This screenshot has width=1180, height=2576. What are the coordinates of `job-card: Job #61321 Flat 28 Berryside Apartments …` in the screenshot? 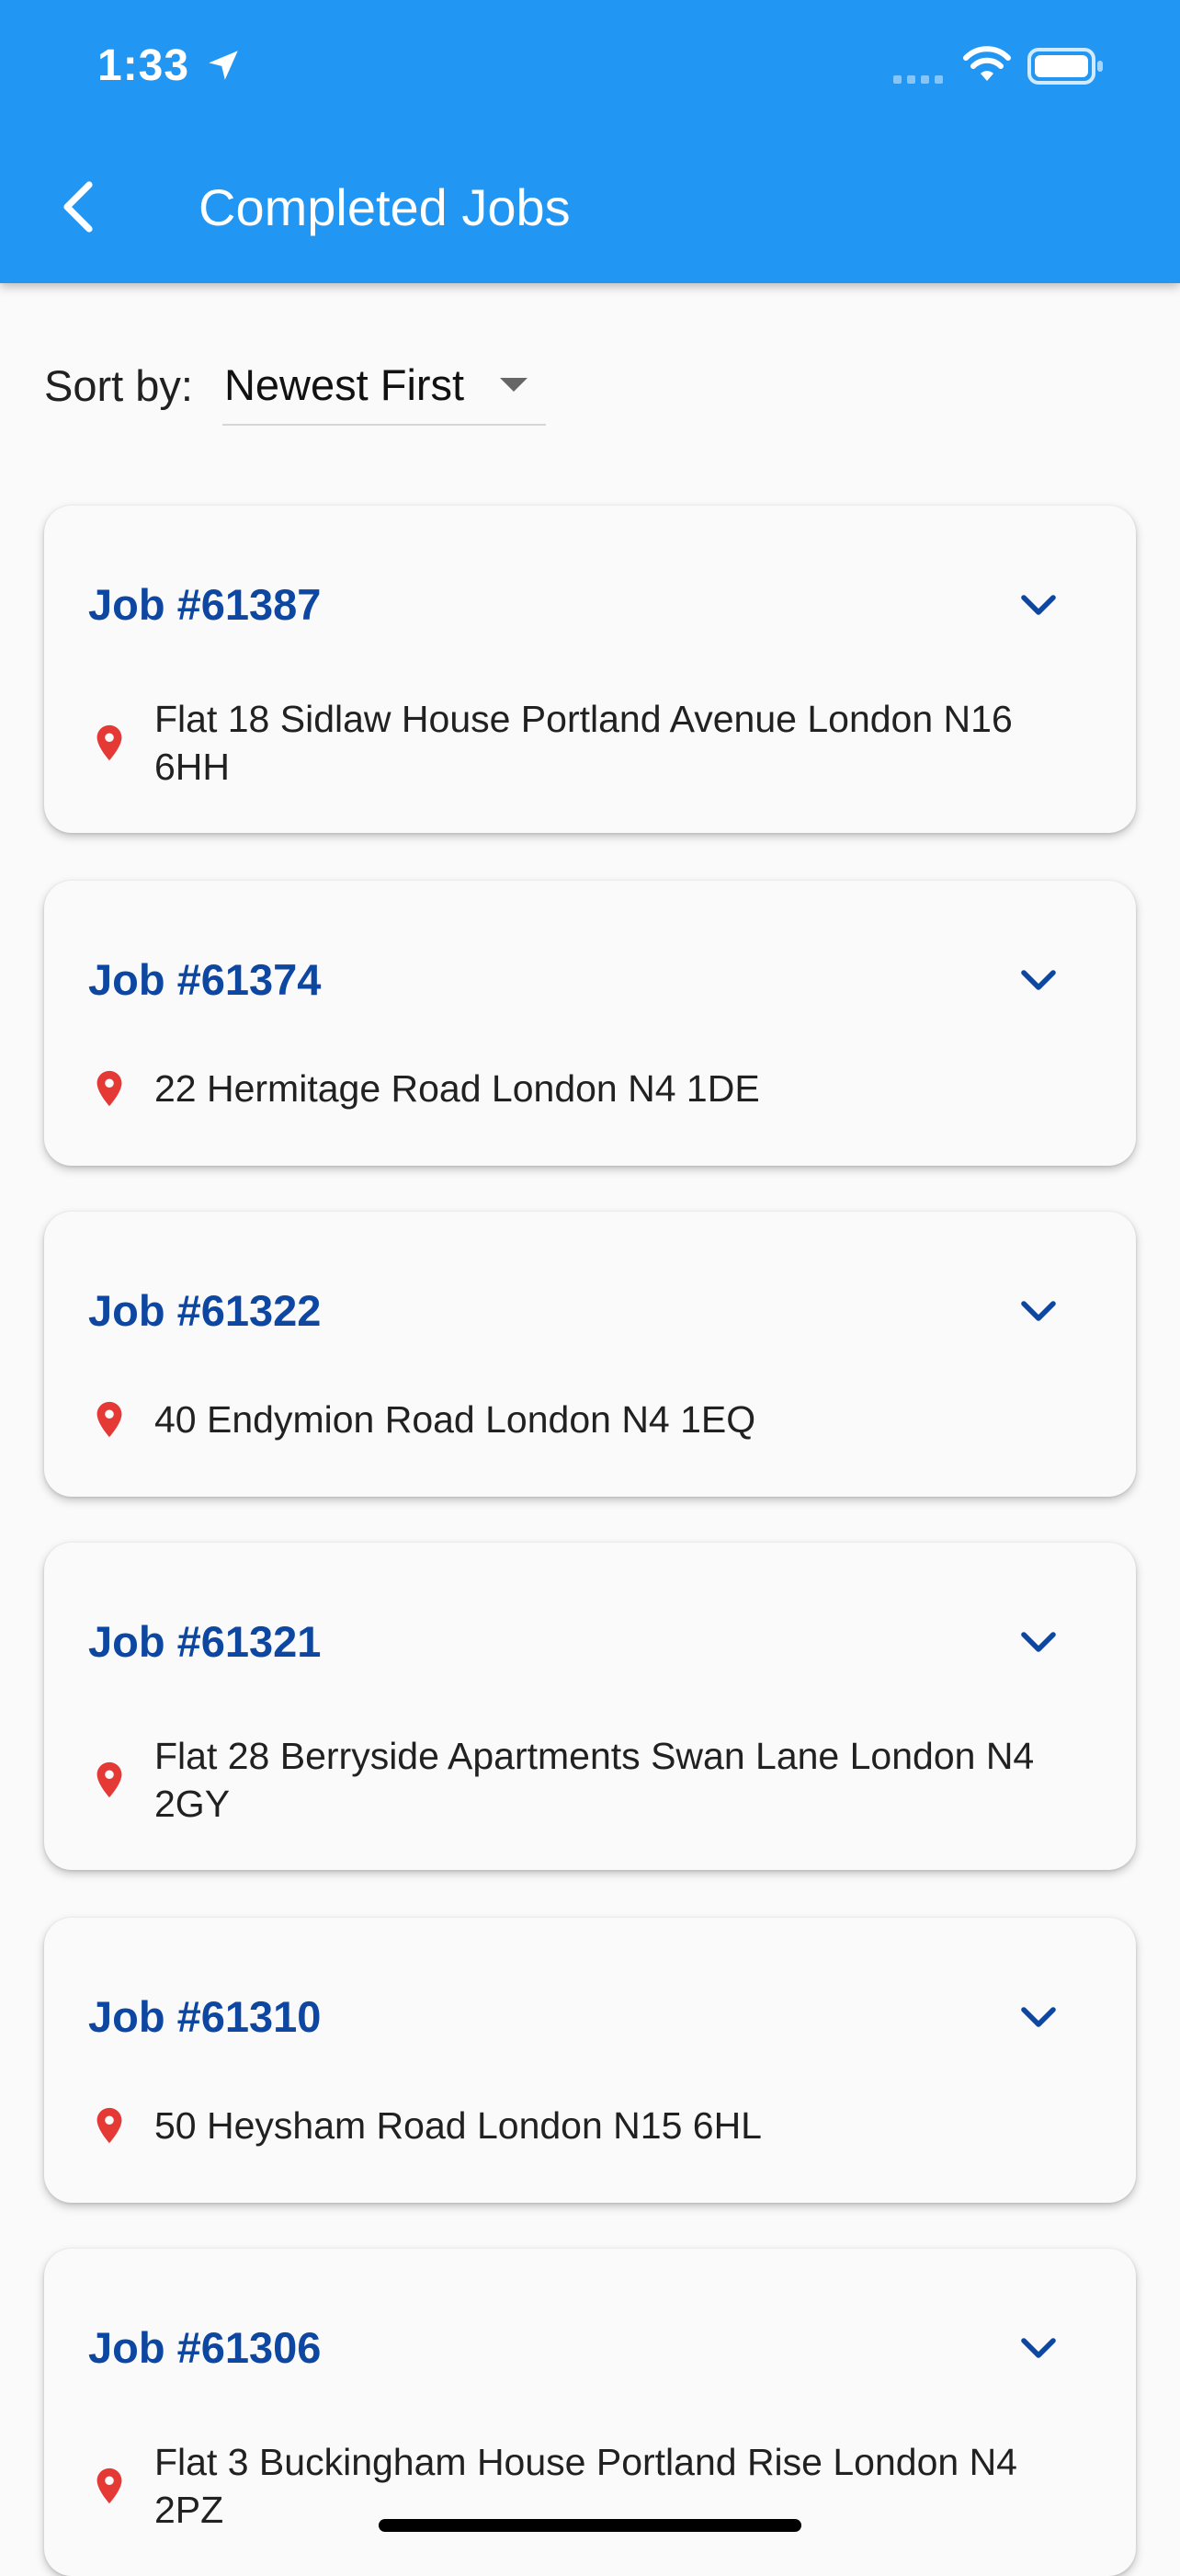 It's located at (590, 1706).